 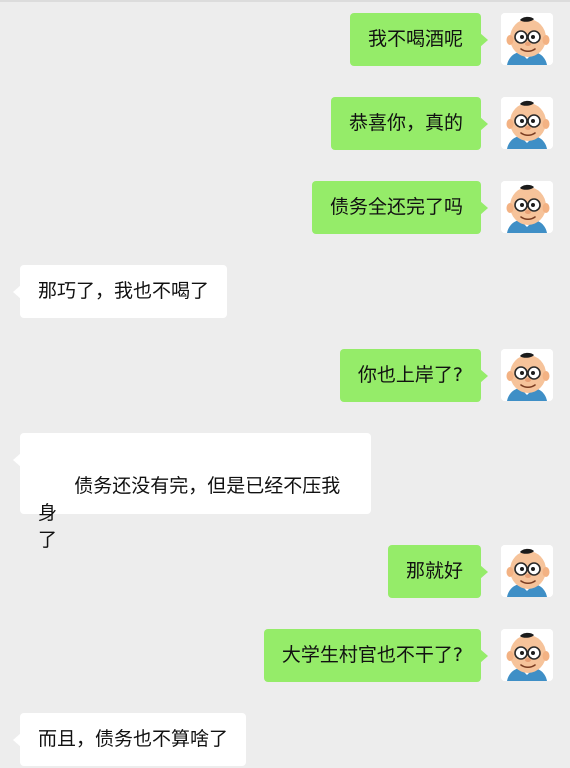 I want to click on message-bubble-received: 债务还没有完，但是已经不压我身 了, so click(x=192, y=492).